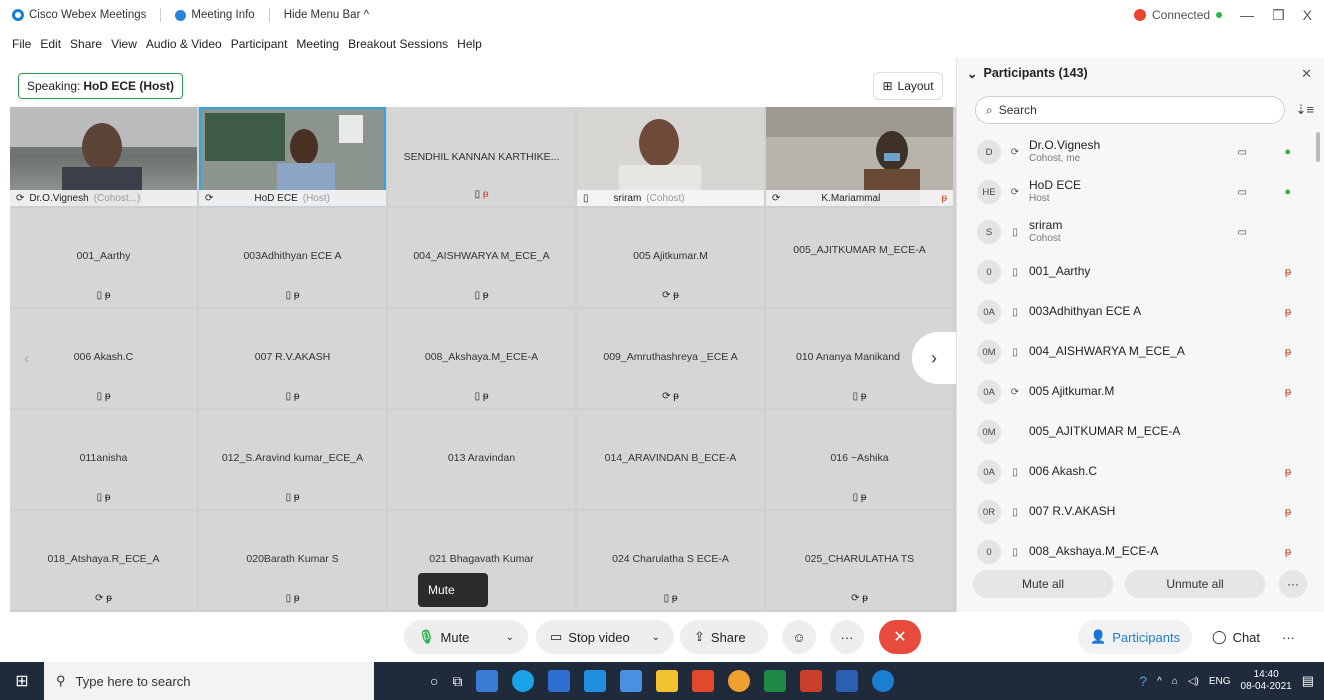  I want to click on menu-participant: Participant, so click(259, 44).